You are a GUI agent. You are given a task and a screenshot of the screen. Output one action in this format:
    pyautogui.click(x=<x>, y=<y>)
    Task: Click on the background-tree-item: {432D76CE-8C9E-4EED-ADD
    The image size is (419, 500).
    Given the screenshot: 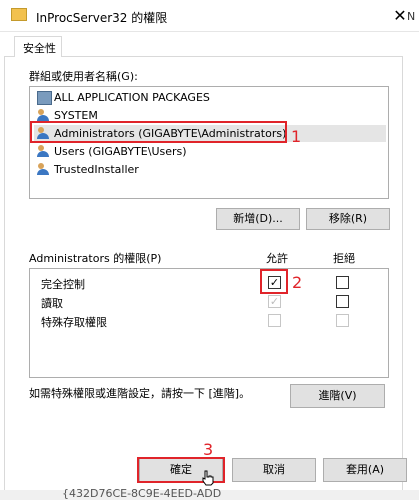 What is the action you would take?
    pyautogui.click(x=142, y=493)
    